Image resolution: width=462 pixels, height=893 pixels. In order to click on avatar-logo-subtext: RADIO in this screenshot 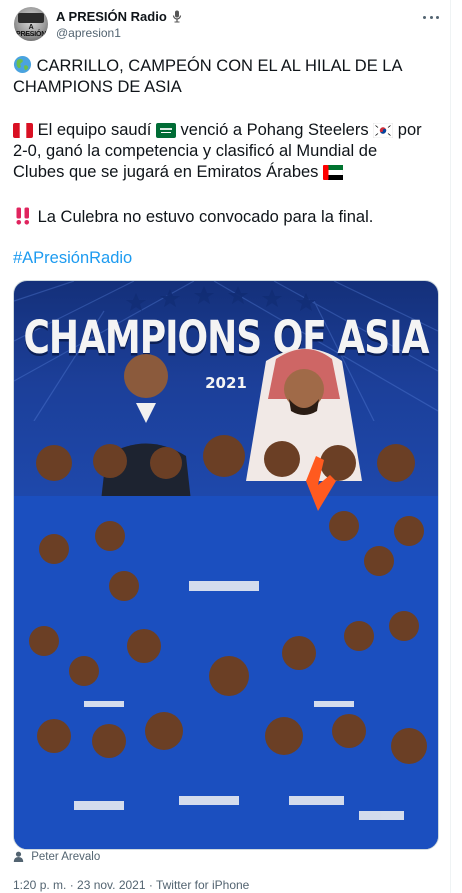, I will do `click(31, 34)`.